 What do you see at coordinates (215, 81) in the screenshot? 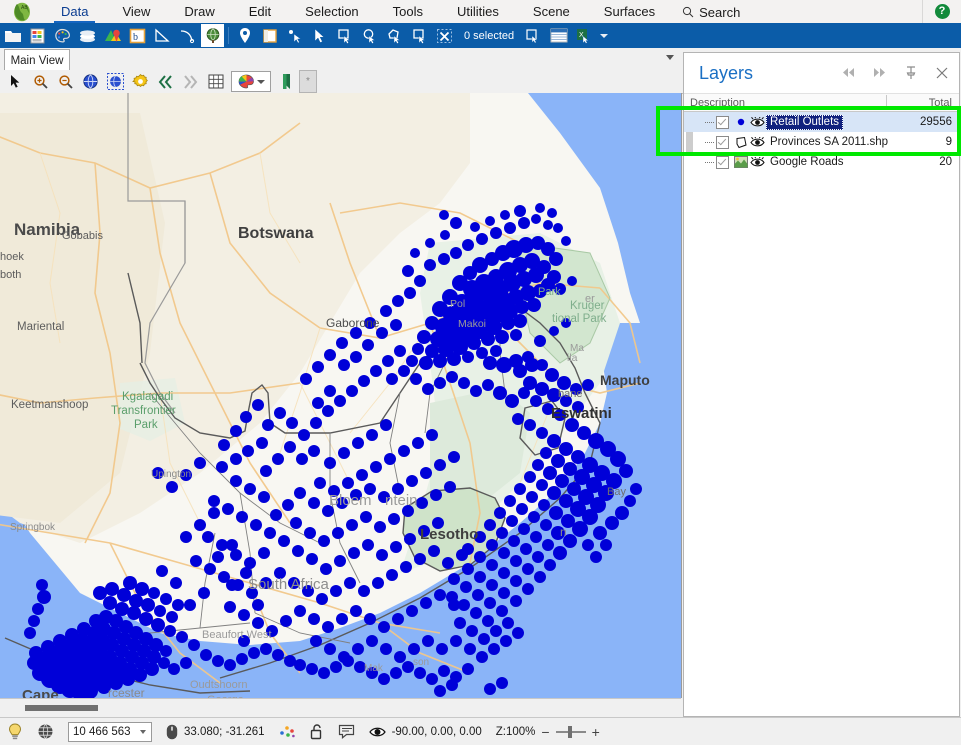
I see `grid-icon` at bounding box center [215, 81].